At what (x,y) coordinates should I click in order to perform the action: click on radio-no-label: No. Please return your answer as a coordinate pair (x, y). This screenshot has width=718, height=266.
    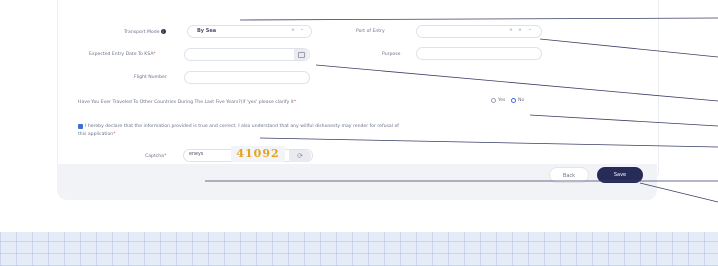
    Looking at the image, I should click on (521, 100).